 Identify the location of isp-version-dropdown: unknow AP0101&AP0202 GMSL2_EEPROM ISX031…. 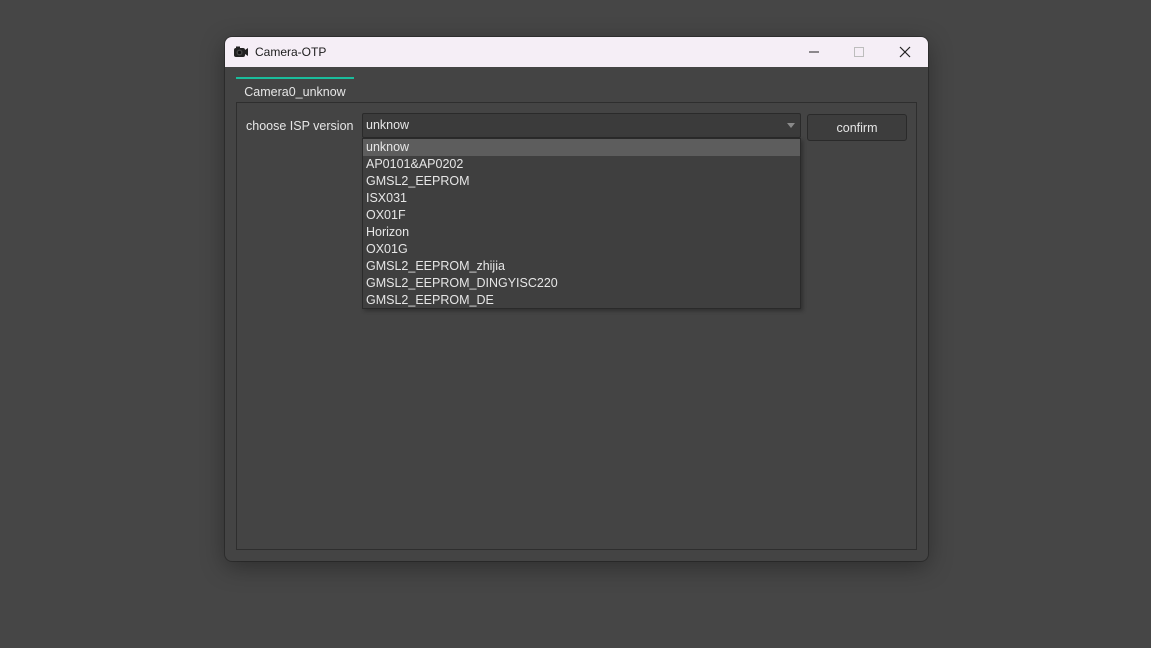
(581, 223).